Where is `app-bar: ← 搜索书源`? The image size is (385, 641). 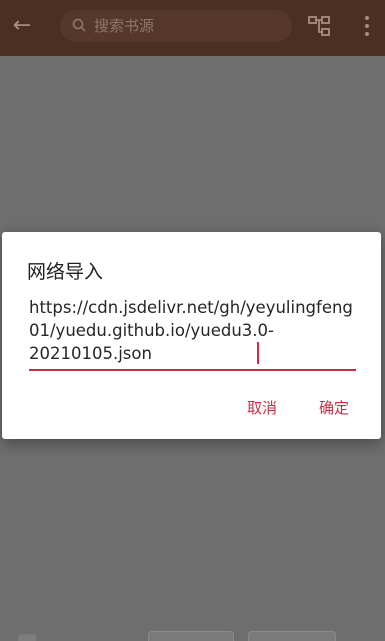 app-bar: ← 搜索书源 is located at coordinates (192, 28).